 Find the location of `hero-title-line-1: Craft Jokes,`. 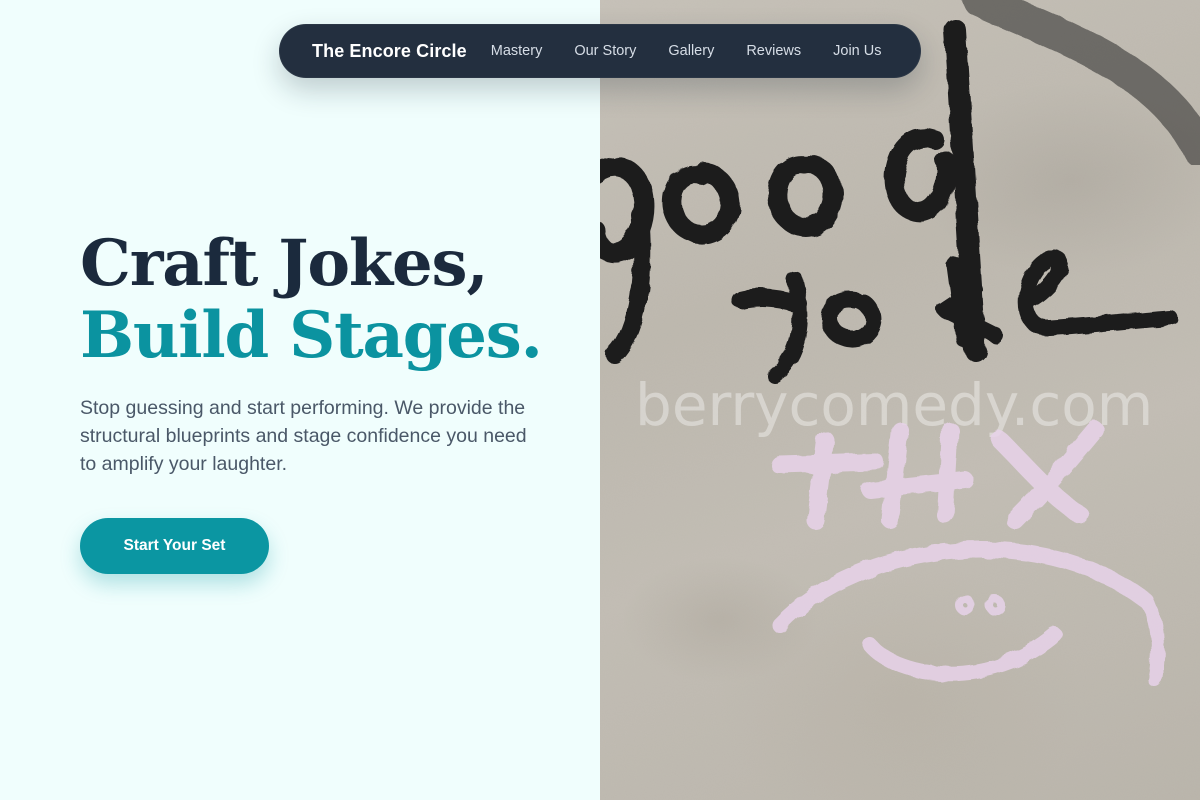

hero-title-line-1: Craft Jokes, is located at coordinates (284, 263).